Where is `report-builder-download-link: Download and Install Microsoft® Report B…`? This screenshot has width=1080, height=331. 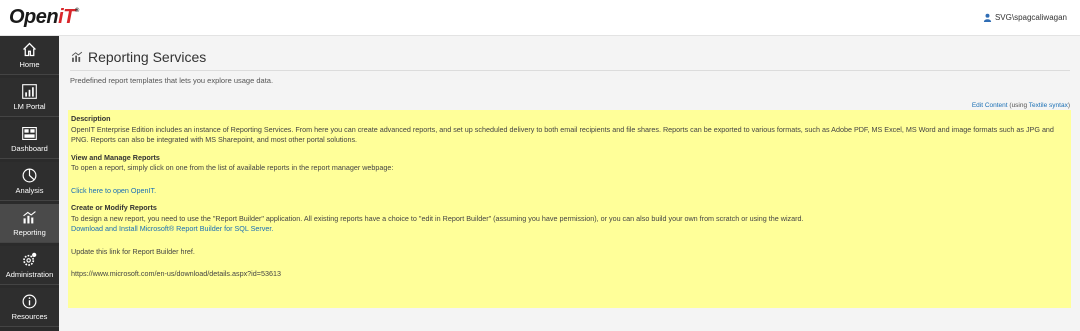 report-builder-download-link: Download and Install Microsoft® Report B… is located at coordinates (172, 228).